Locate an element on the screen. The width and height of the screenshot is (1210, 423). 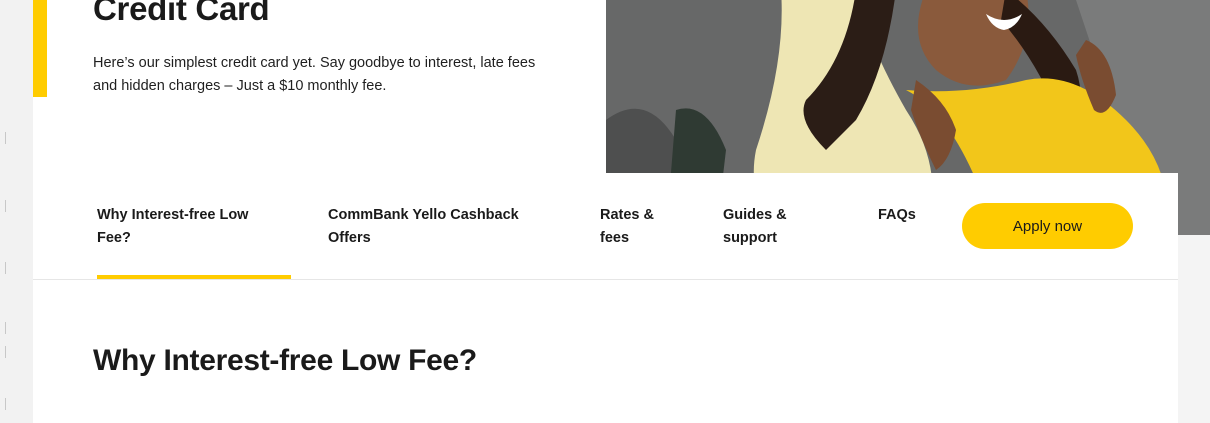
hero-title: Credit Card is located at coordinates (181, 13).